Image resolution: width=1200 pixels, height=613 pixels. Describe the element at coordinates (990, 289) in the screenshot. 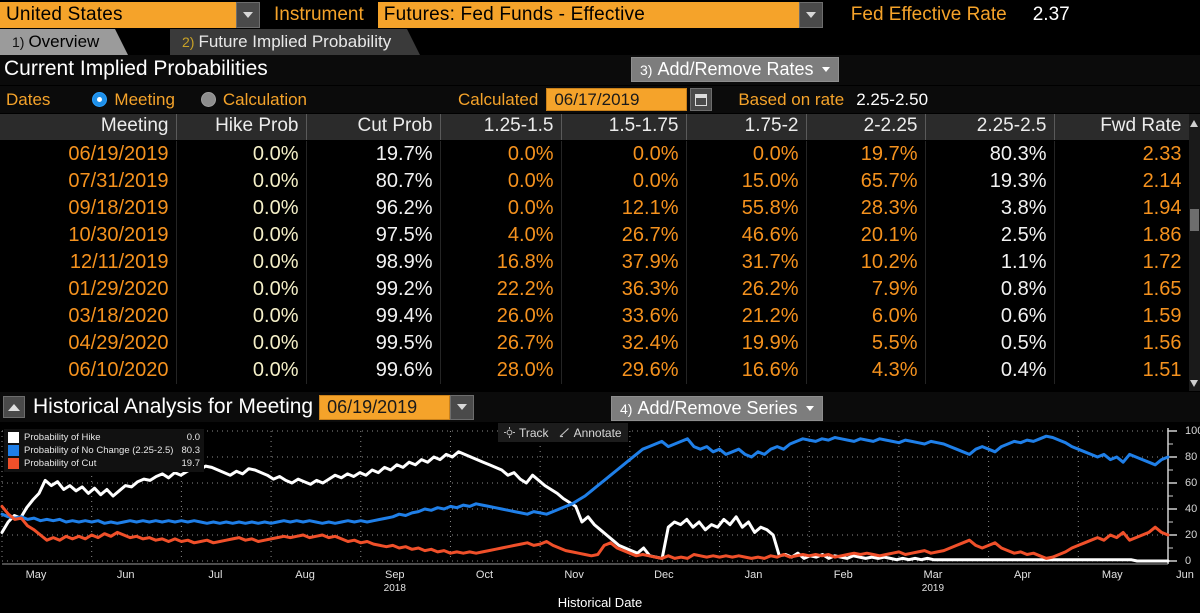

I see `cell-225-25: 0.8%` at that location.